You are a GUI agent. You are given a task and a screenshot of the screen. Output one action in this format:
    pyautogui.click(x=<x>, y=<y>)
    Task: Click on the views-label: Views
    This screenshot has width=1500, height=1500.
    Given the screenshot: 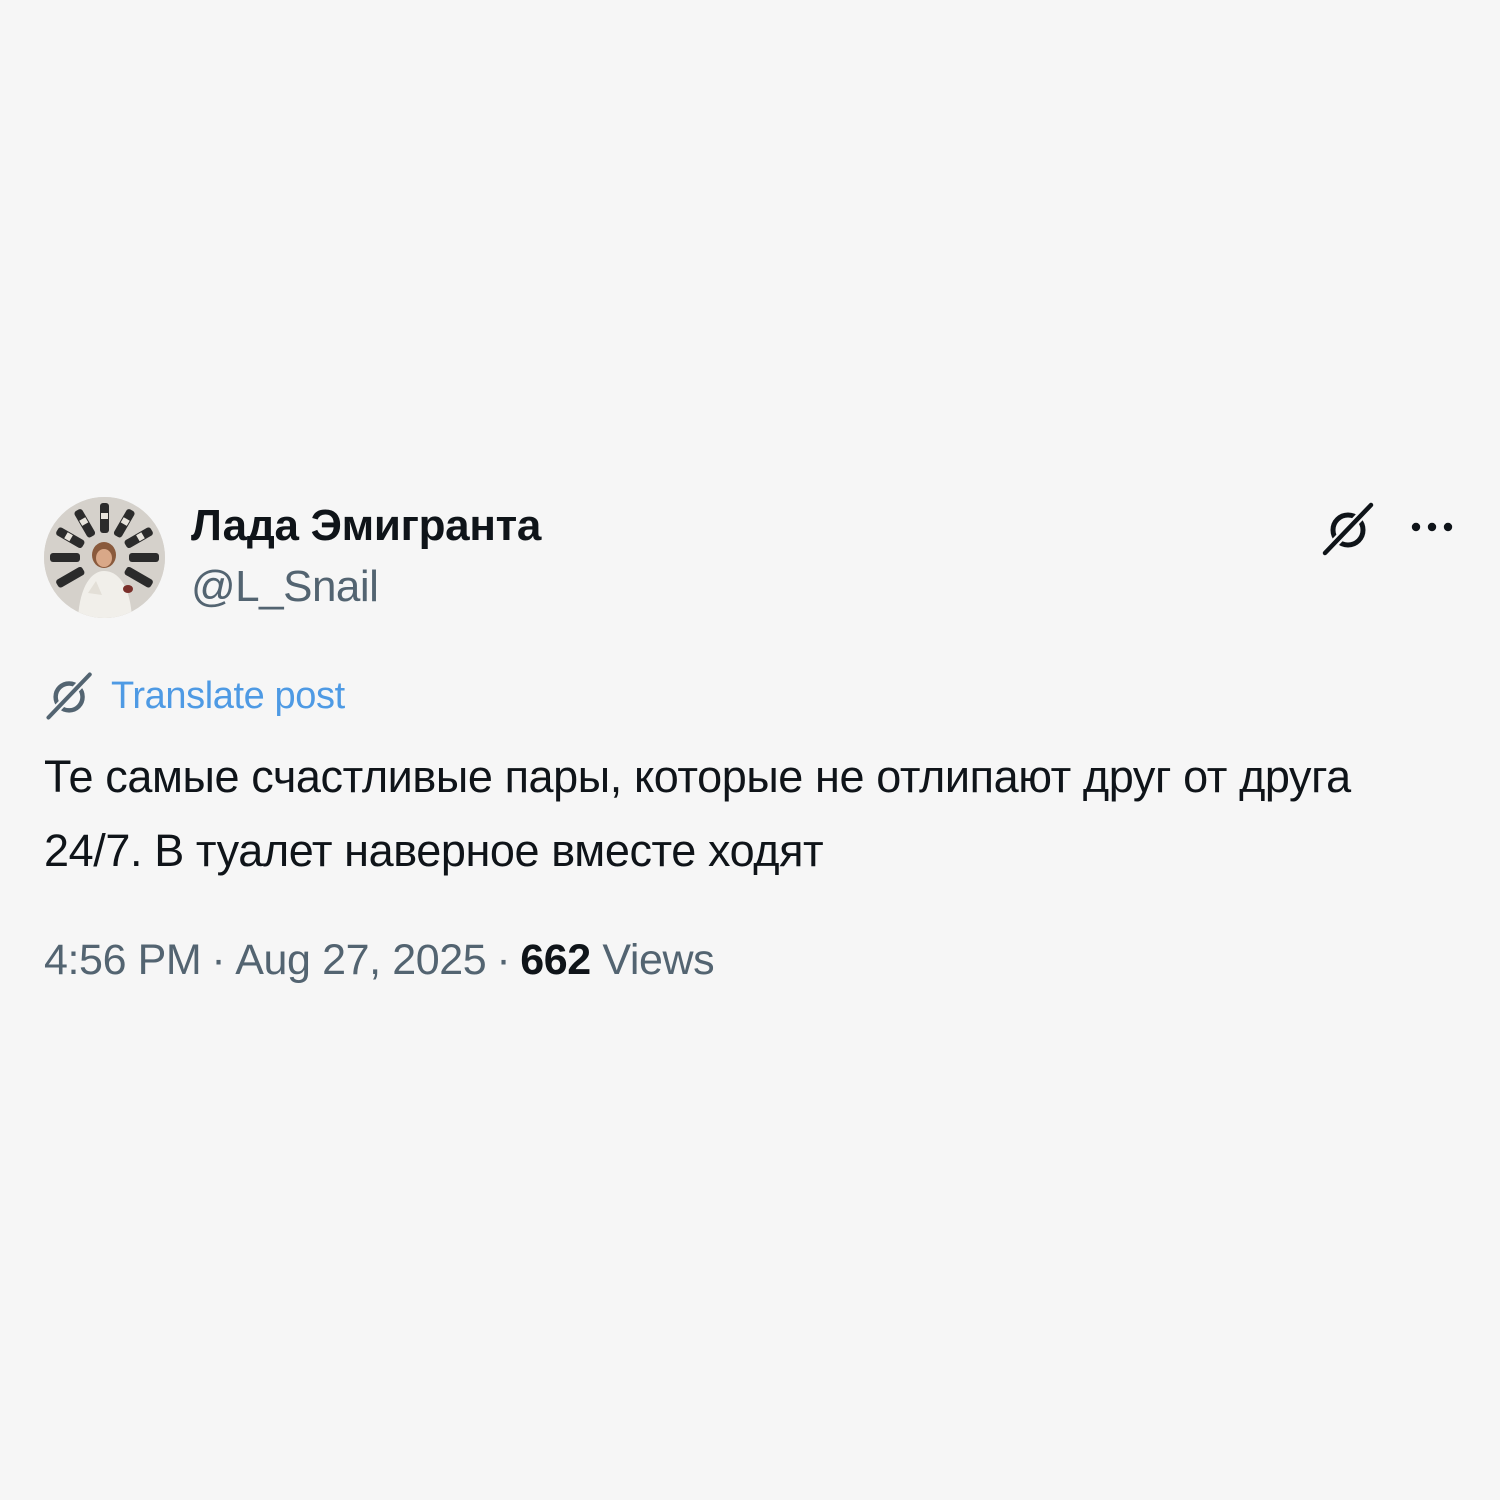 What is the action you would take?
    pyautogui.click(x=658, y=960)
    